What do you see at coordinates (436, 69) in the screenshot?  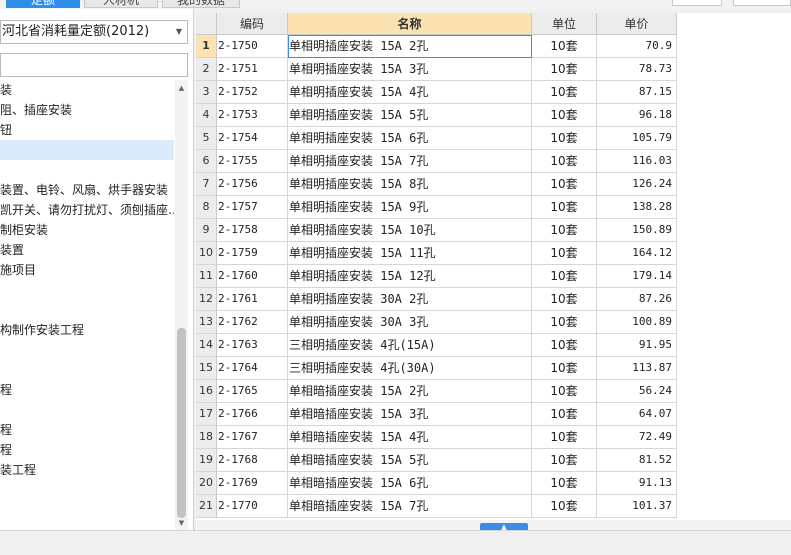 I see `table-row: 2 2-1751 单相明插座安装 15A 3孔 10套 78.73` at bounding box center [436, 69].